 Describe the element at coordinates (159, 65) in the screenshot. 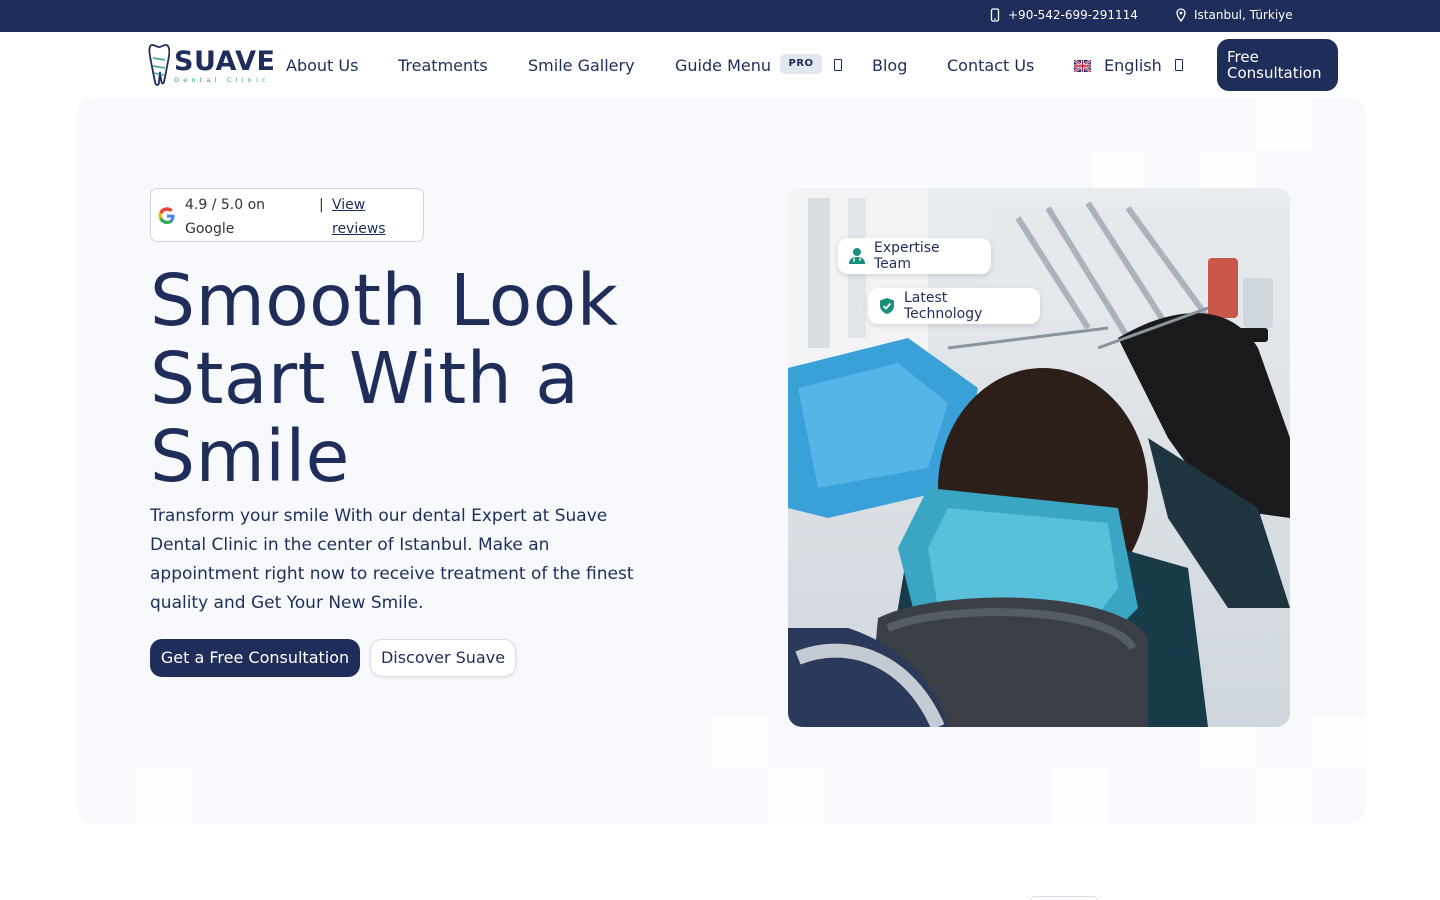

I see `tooth-logo-icon` at that location.